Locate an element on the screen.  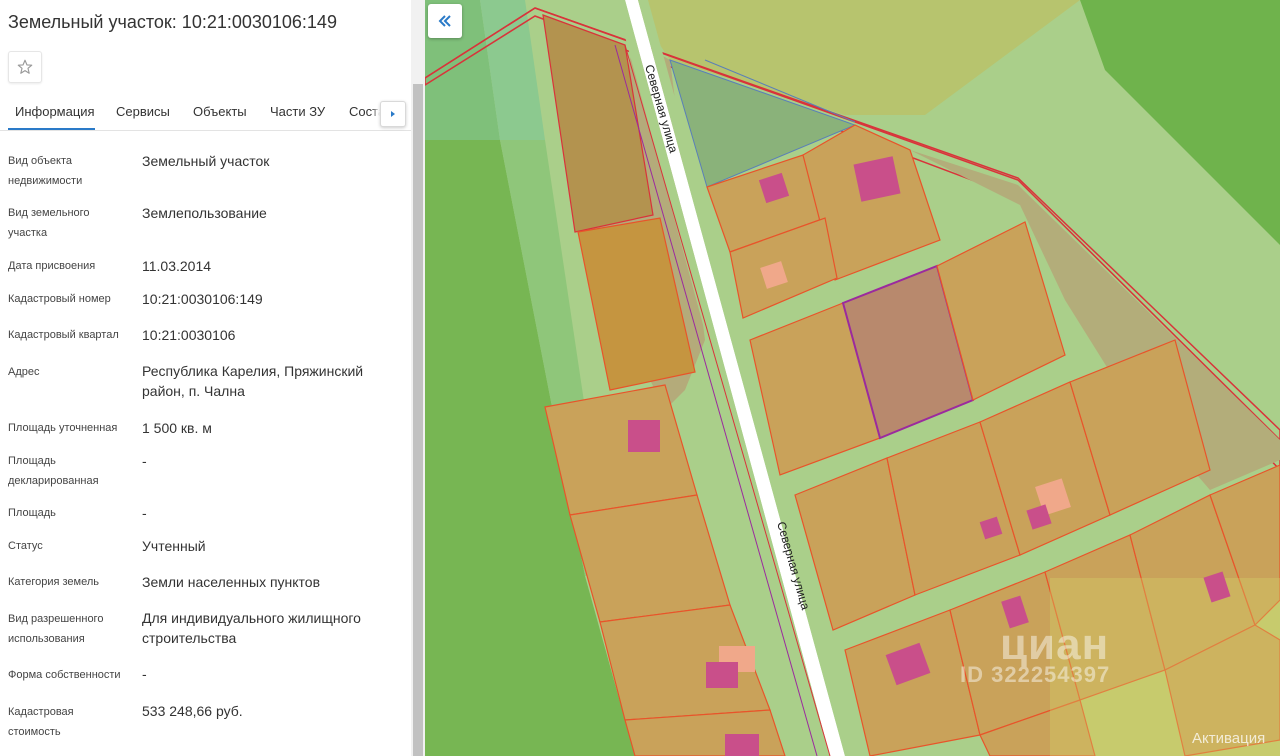
scrollbar-thumb is located at coordinates (418, 420).